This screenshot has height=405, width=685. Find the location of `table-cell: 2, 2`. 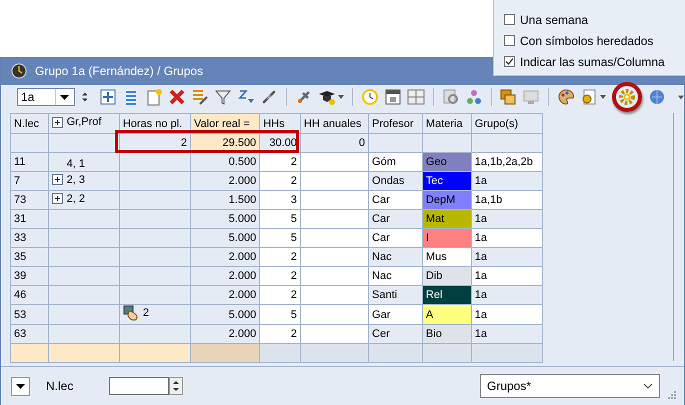

table-cell: 2, 2 is located at coordinates (84, 200).